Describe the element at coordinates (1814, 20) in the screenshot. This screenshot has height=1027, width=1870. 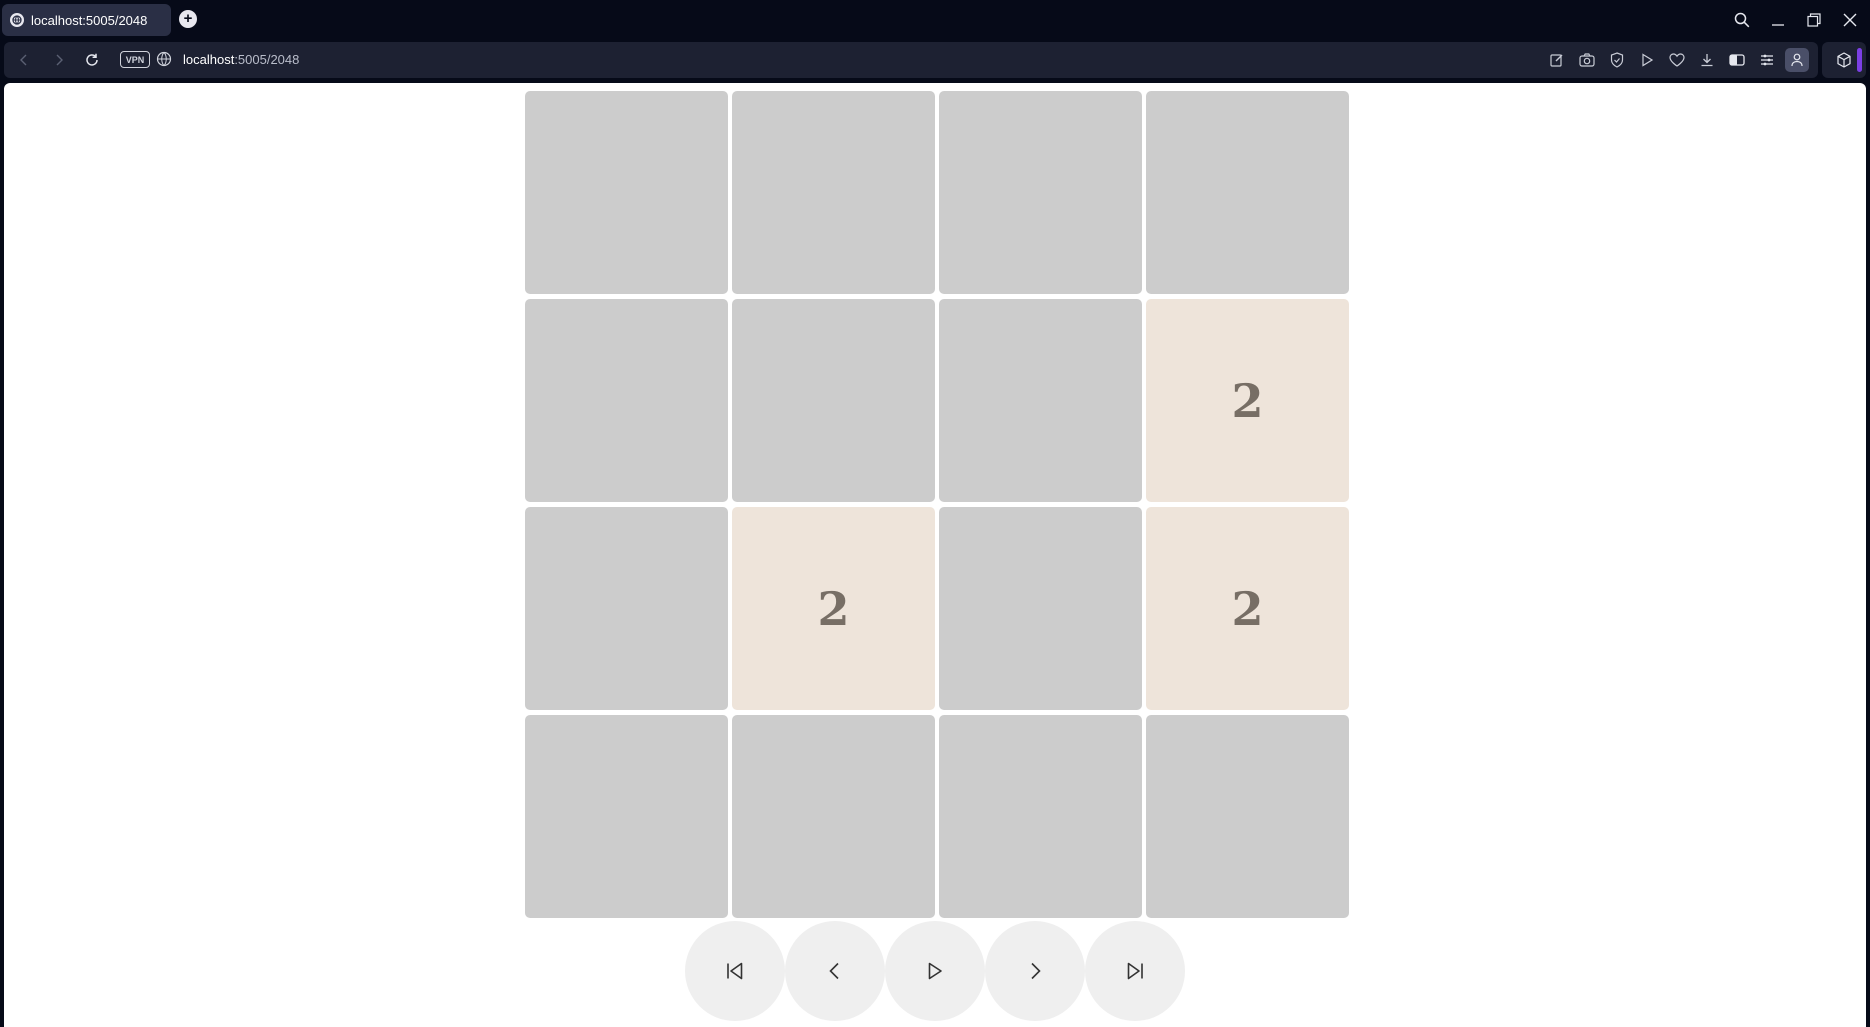
I see `restore-icon` at that location.